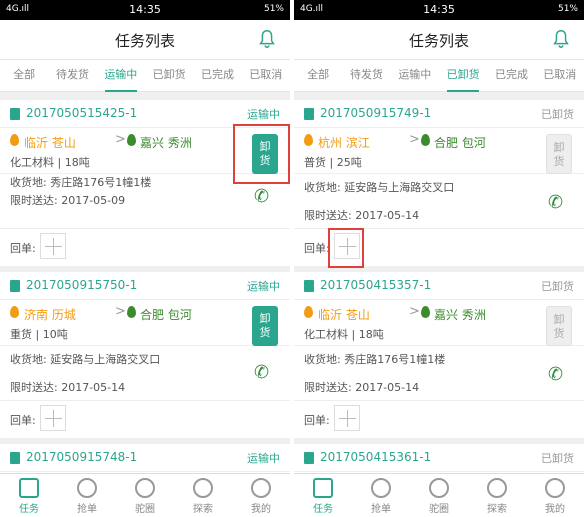 The height and width of the screenshot is (517, 584). What do you see at coordinates (145, 286) in the screenshot?
I see `card-header: 2017050915750-1 运输中` at bounding box center [145, 286].